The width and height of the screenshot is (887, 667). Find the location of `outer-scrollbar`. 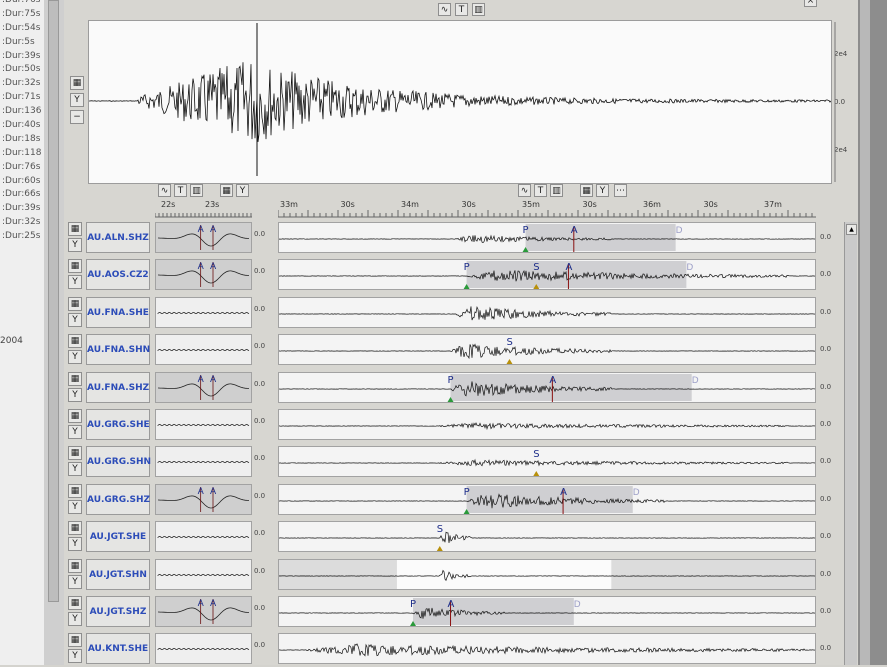

outer-scrollbar is located at coordinates (865, 332).